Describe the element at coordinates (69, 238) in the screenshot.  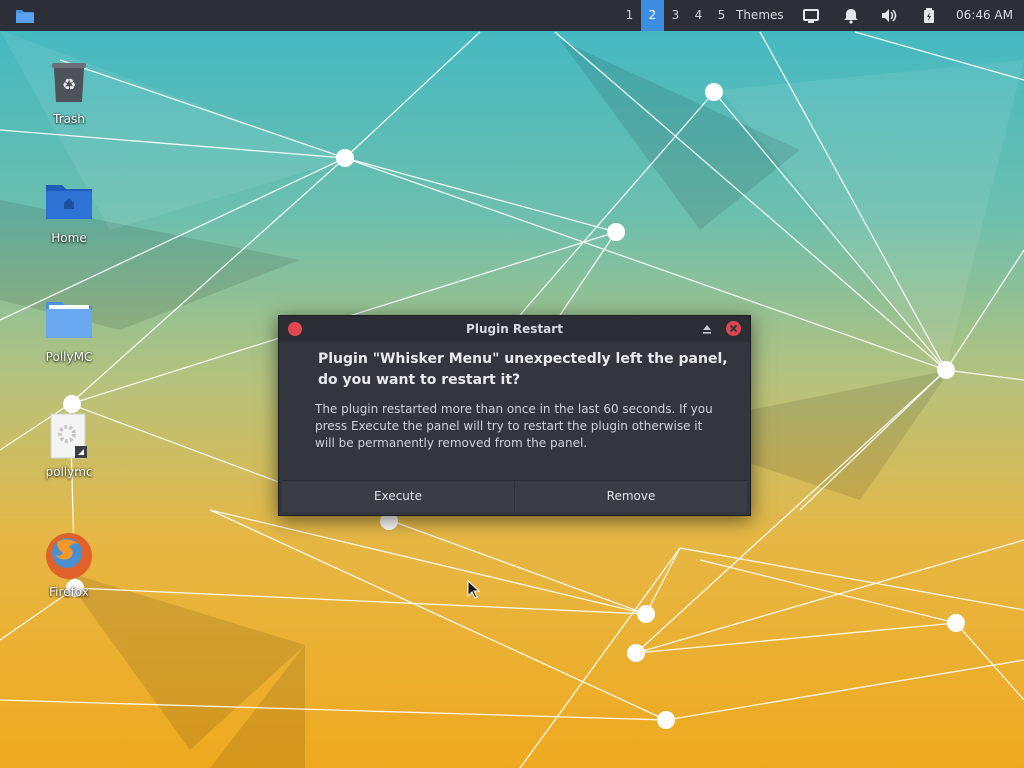
I see `desktop-icon-label: Home` at that location.